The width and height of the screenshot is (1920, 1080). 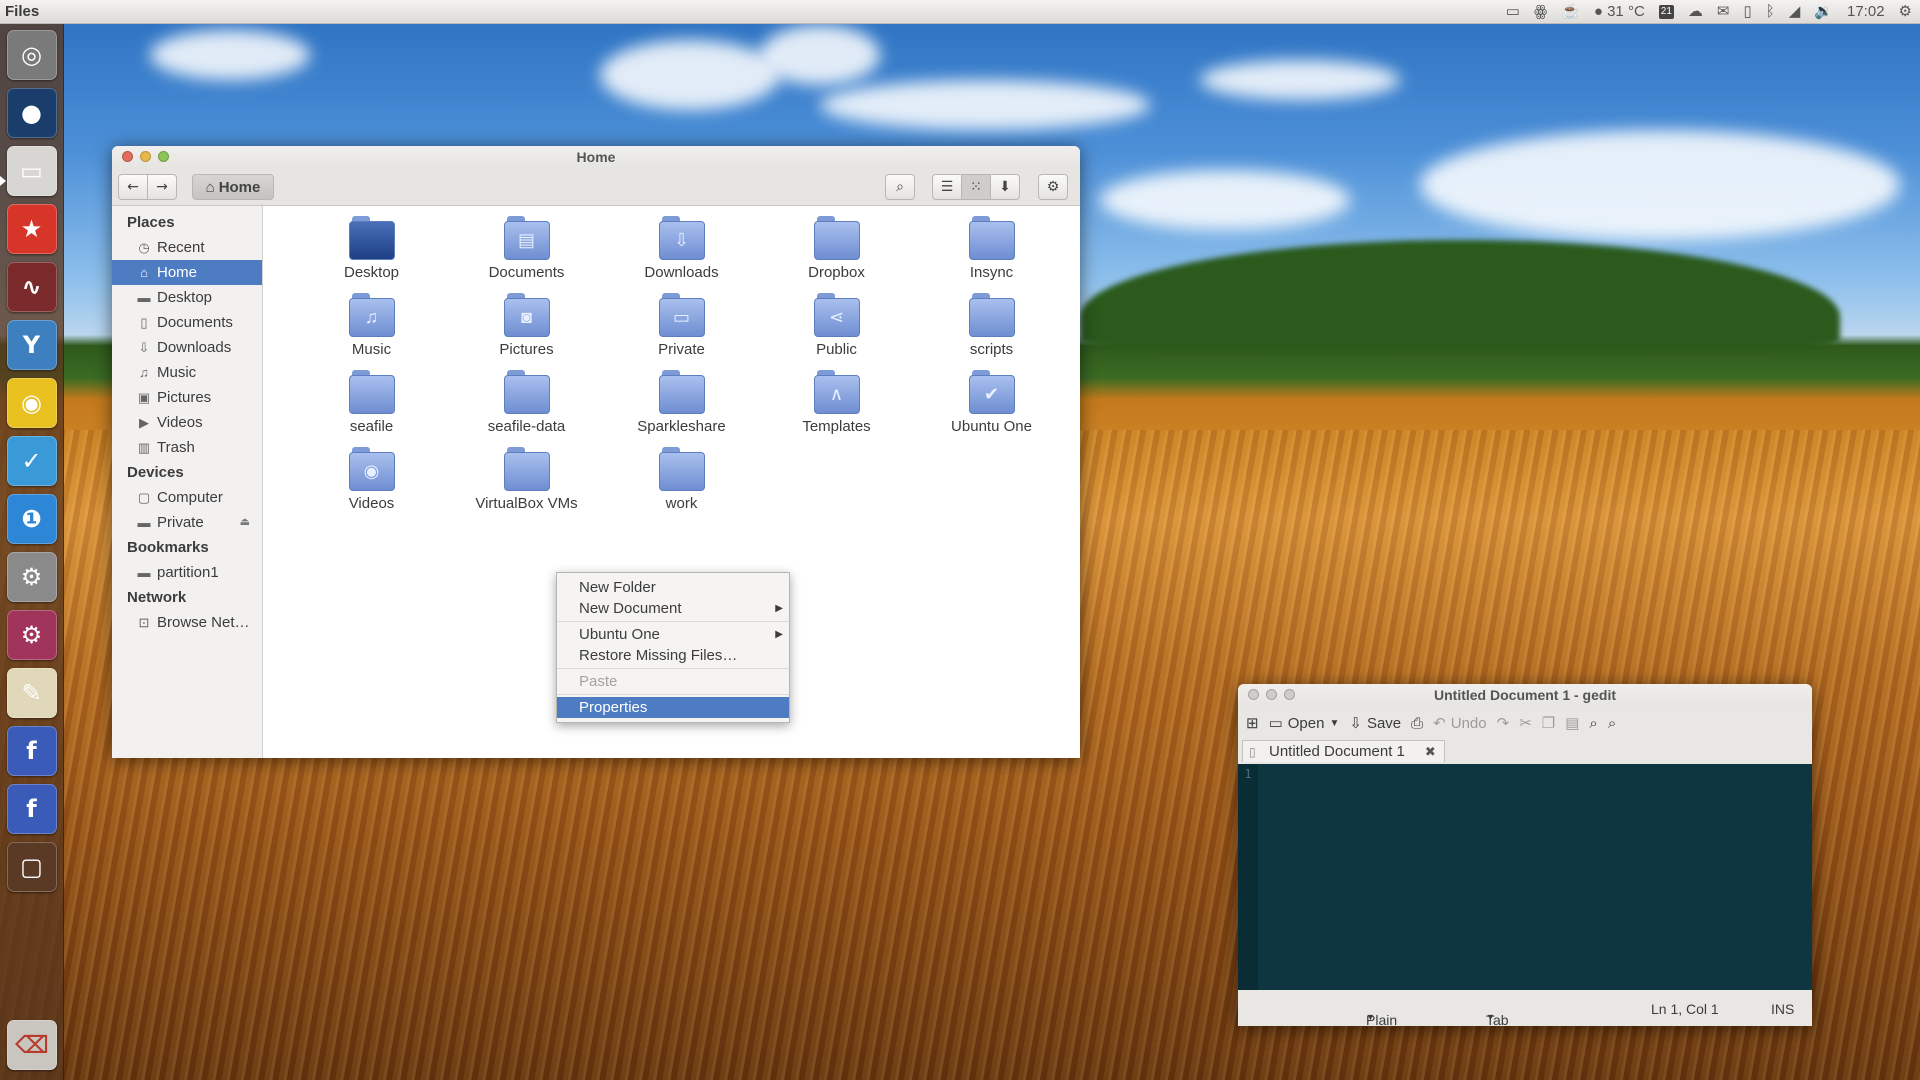 What do you see at coordinates (127, 156) in the screenshot?
I see `close-window-button` at bounding box center [127, 156].